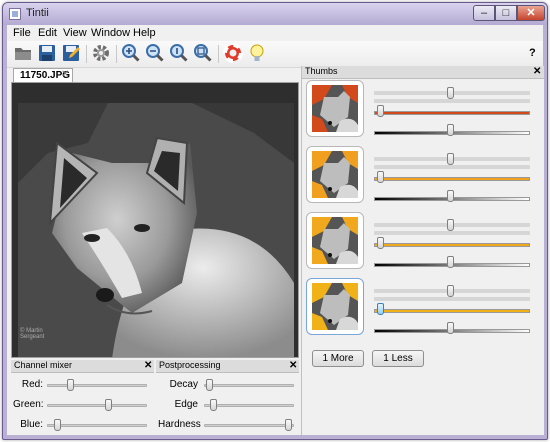 This screenshot has width=550, height=442. Describe the element at coordinates (537, 71) in the screenshot. I see `thumbs-close-icon: ✕` at that location.